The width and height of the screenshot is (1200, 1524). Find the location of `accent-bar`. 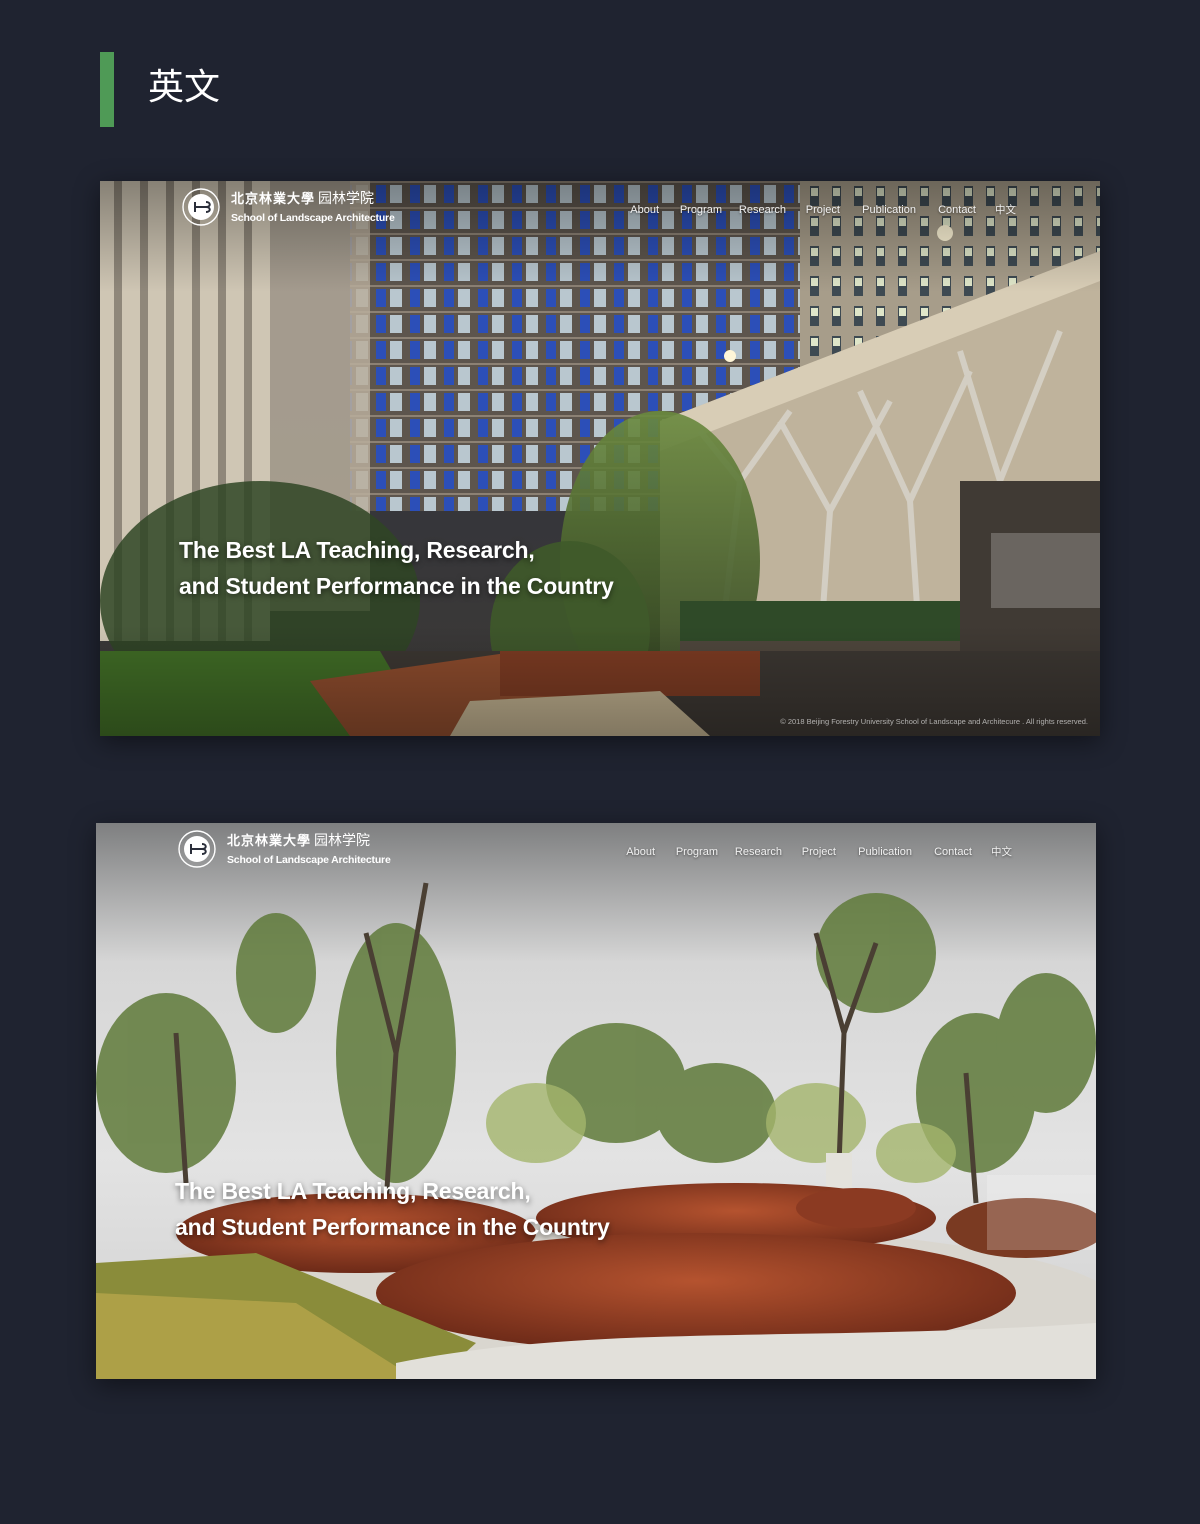

accent-bar is located at coordinates (107, 89).